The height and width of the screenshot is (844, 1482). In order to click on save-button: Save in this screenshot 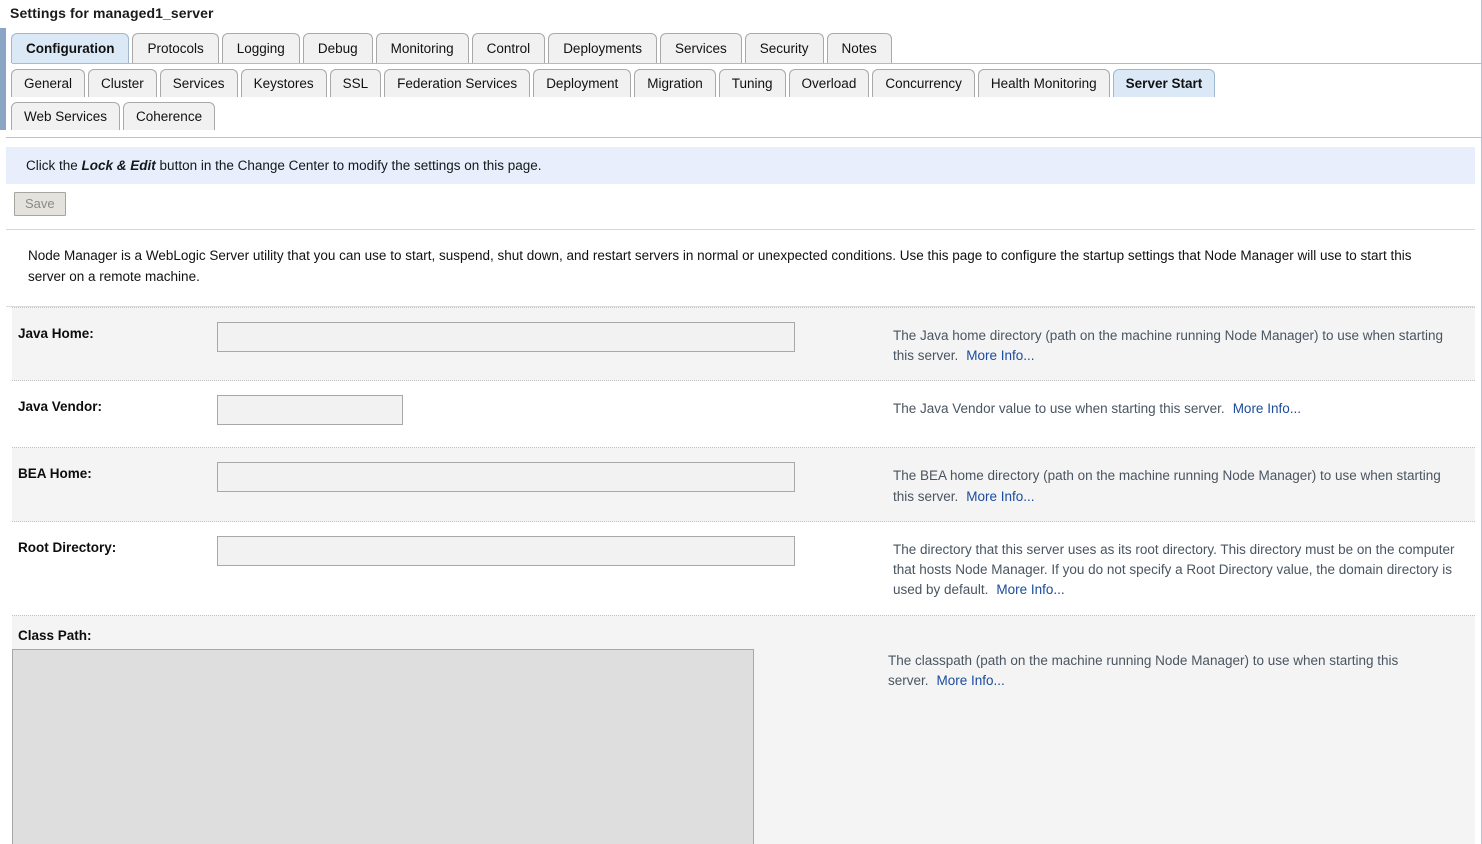, I will do `click(40, 204)`.